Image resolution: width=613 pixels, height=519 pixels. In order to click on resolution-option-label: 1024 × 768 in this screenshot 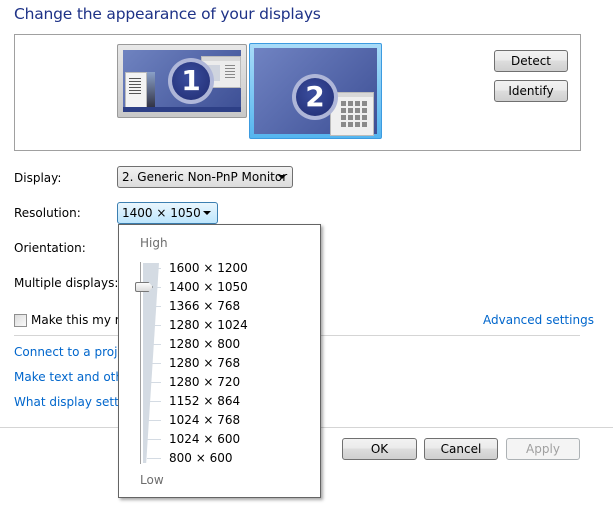, I will do `click(205, 420)`.